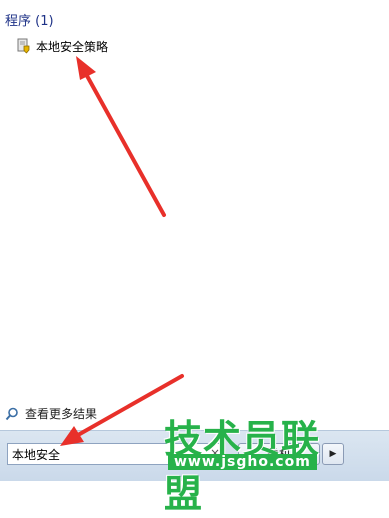 This screenshot has width=389, height=518. I want to click on security-policy-icon, so click(24, 46).